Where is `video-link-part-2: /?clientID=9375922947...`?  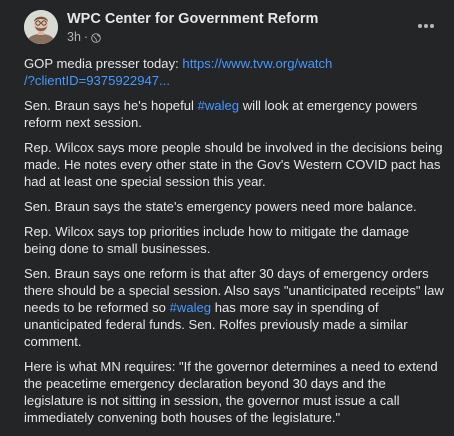
video-link-part-2: /?clientID=9375922947... is located at coordinates (97, 80).